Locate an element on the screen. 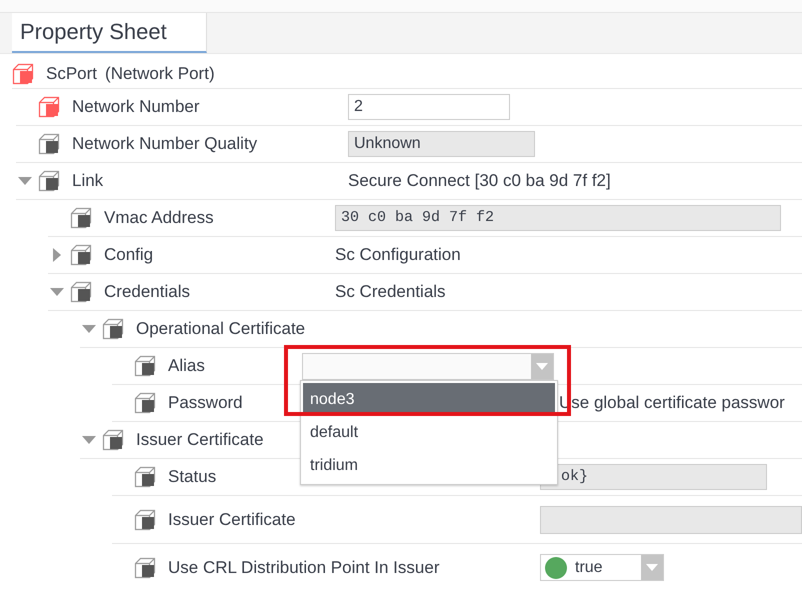 This screenshot has height=589, width=802. readonly-field: 30 c0 ba 9d 7f f2 is located at coordinates (558, 218).